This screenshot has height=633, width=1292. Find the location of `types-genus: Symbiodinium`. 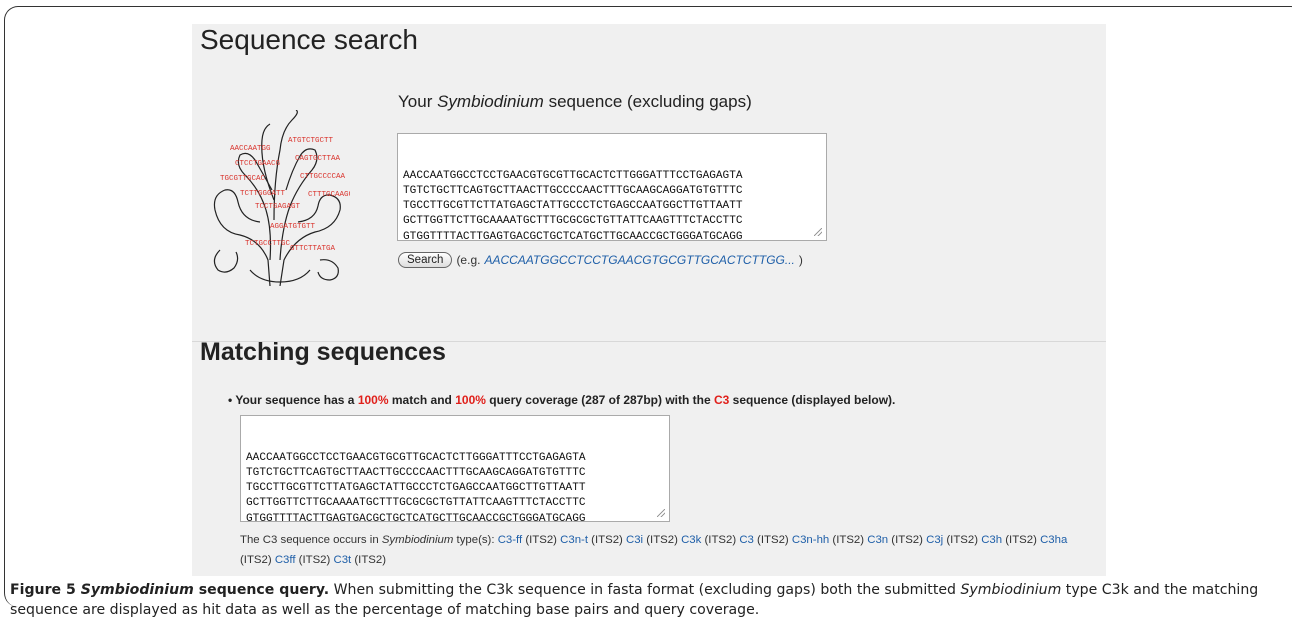

types-genus: Symbiodinium is located at coordinates (417, 540).